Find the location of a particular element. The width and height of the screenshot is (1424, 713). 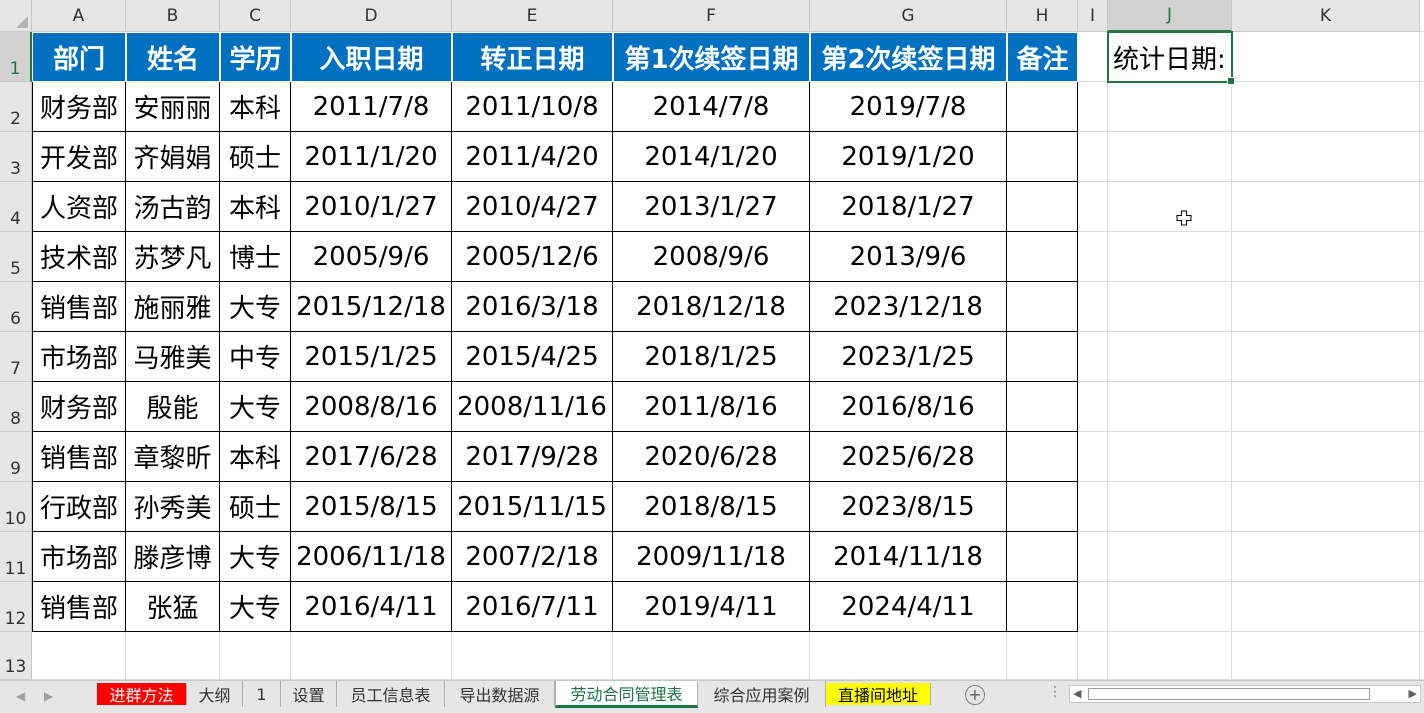

table-cell: 博士 is located at coordinates (255, 257).